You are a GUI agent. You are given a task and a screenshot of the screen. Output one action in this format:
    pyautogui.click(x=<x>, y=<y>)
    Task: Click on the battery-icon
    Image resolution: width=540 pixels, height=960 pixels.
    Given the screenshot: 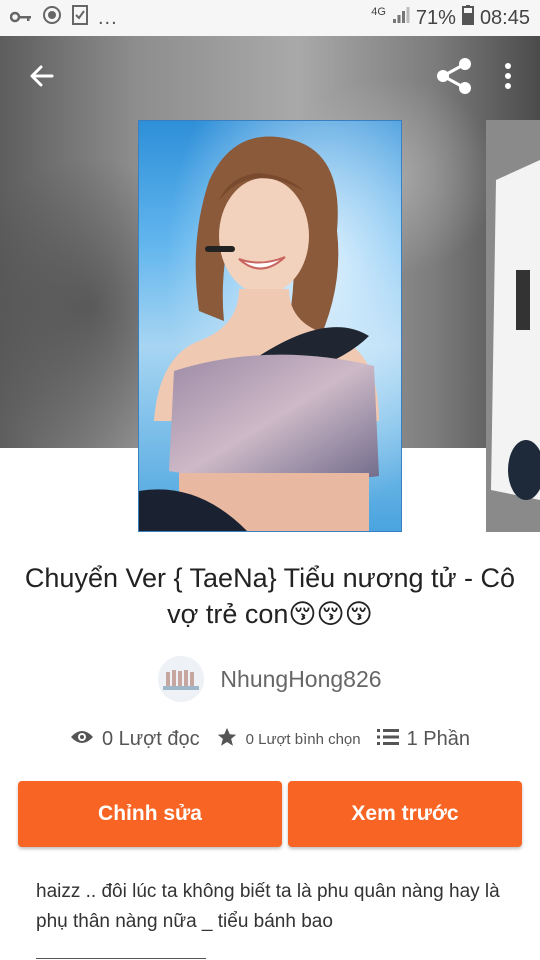 What is the action you would take?
    pyautogui.click(x=467, y=18)
    